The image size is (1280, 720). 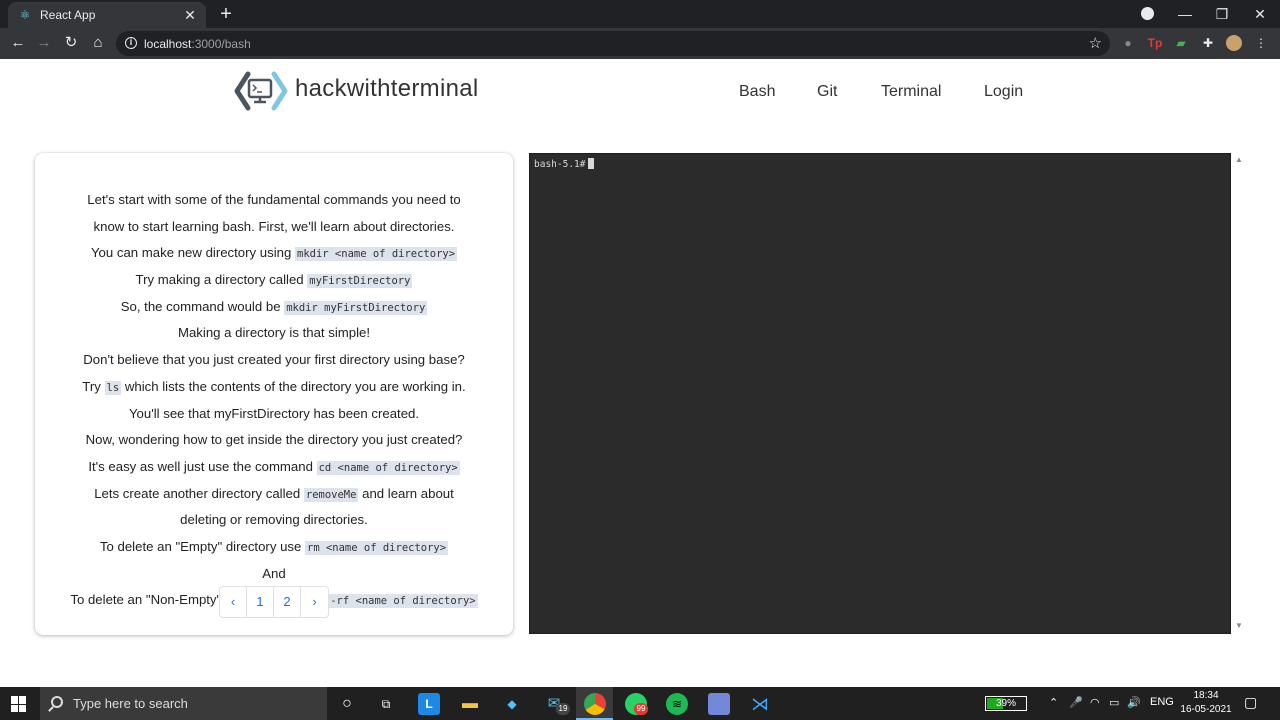 What do you see at coordinates (168, 43) in the screenshot?
I see `url-host: localhost` at bounding box center [168, 43].